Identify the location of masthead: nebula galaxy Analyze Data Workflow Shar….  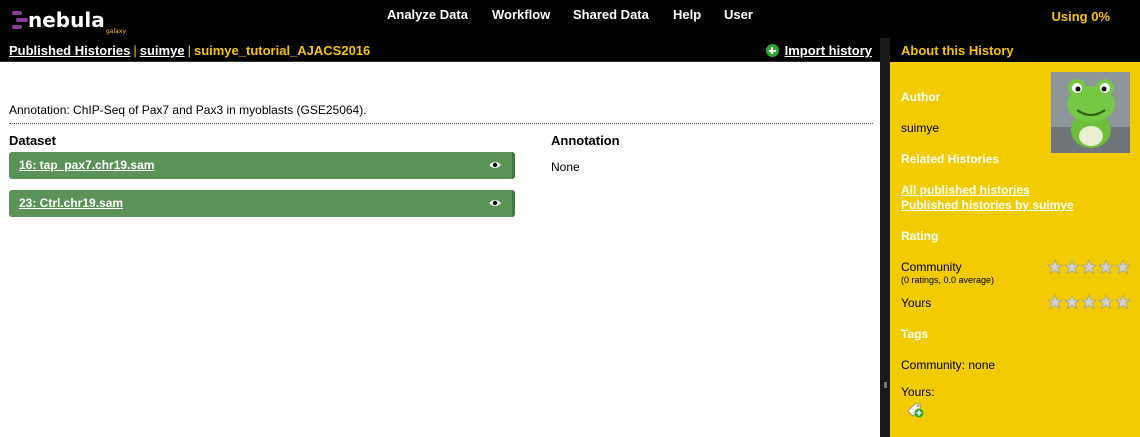
(570, 19).